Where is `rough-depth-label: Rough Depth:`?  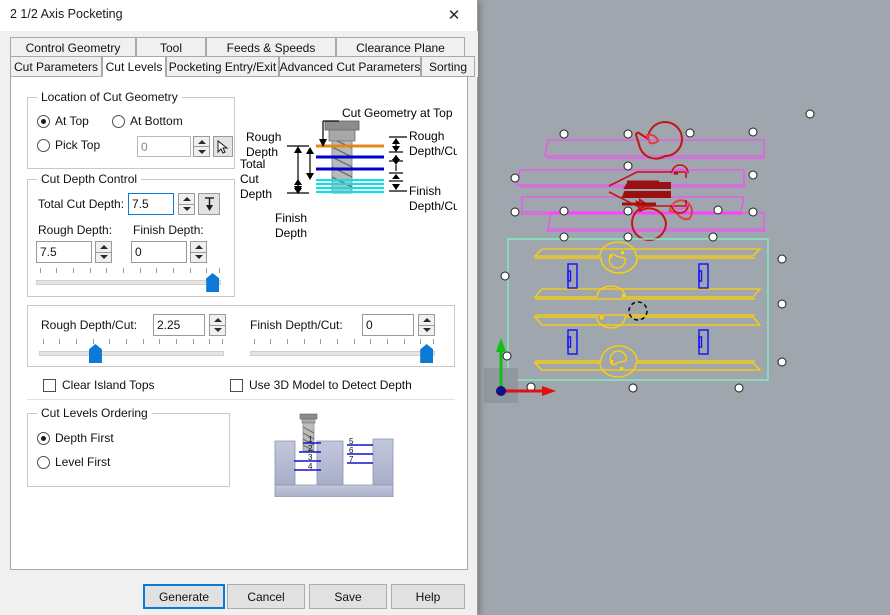 rough-depth-label: Rough Depth: is located at coordinates (75, 230).